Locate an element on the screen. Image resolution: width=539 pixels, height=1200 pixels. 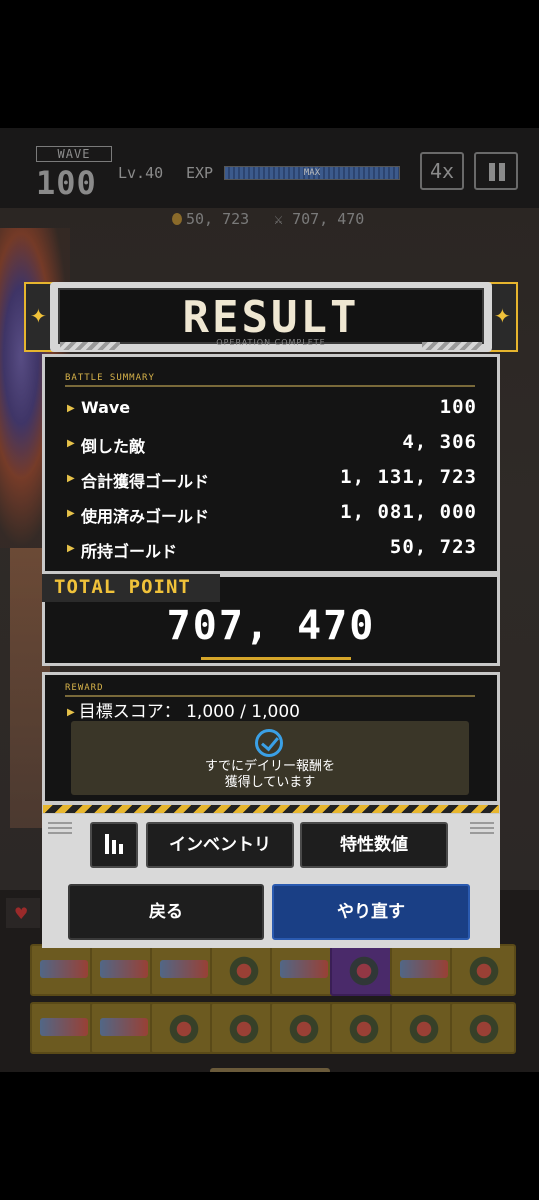
daily-reward-notice: すでにデイリー報酬を 獲得しています is located at coordinates (270, 758).